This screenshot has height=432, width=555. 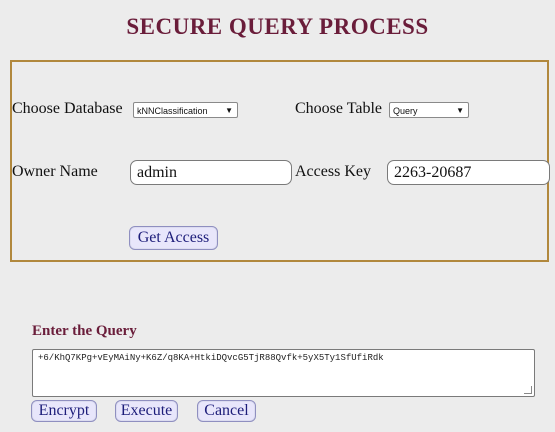 I want to click on encrypt-button: Encrypt, so click(x=64, y=411).